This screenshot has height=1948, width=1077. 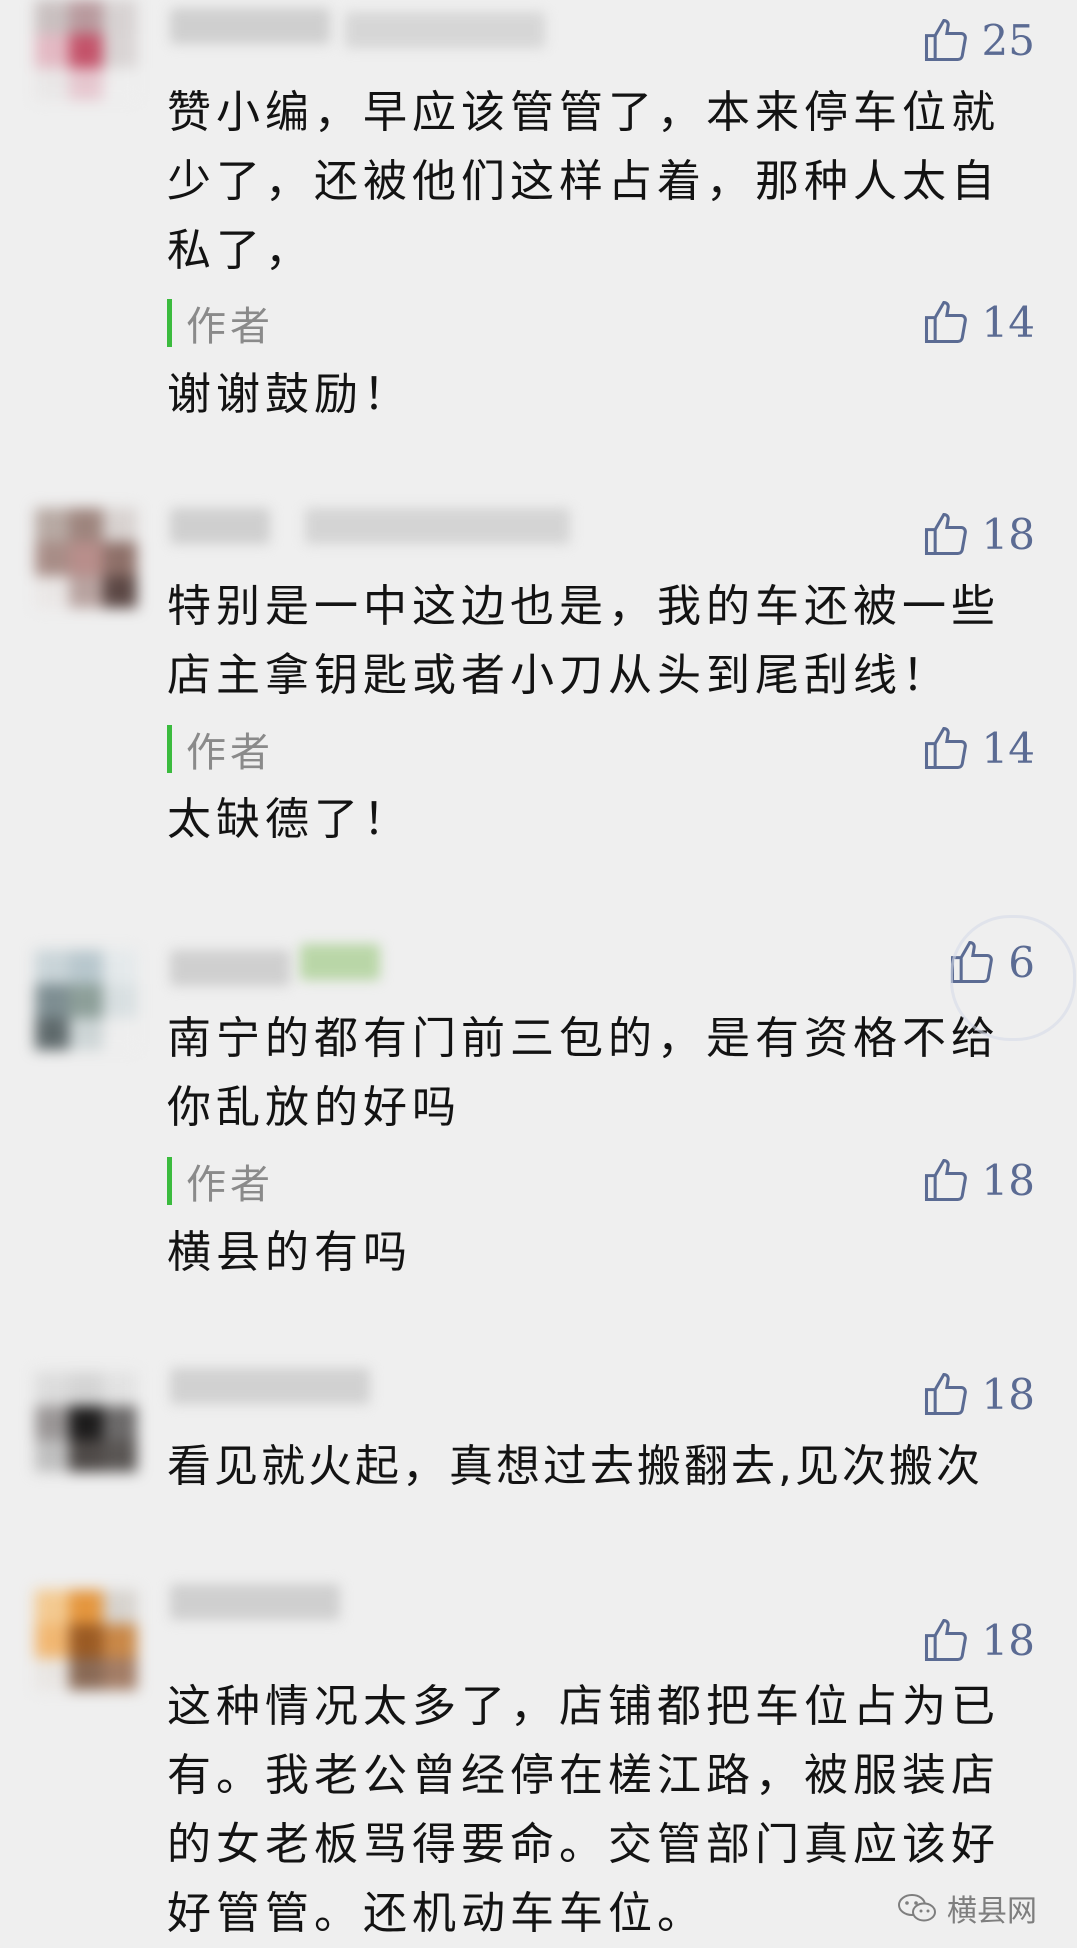 I want to click on brand-name: 横县网, so click(x=992, y=1911).